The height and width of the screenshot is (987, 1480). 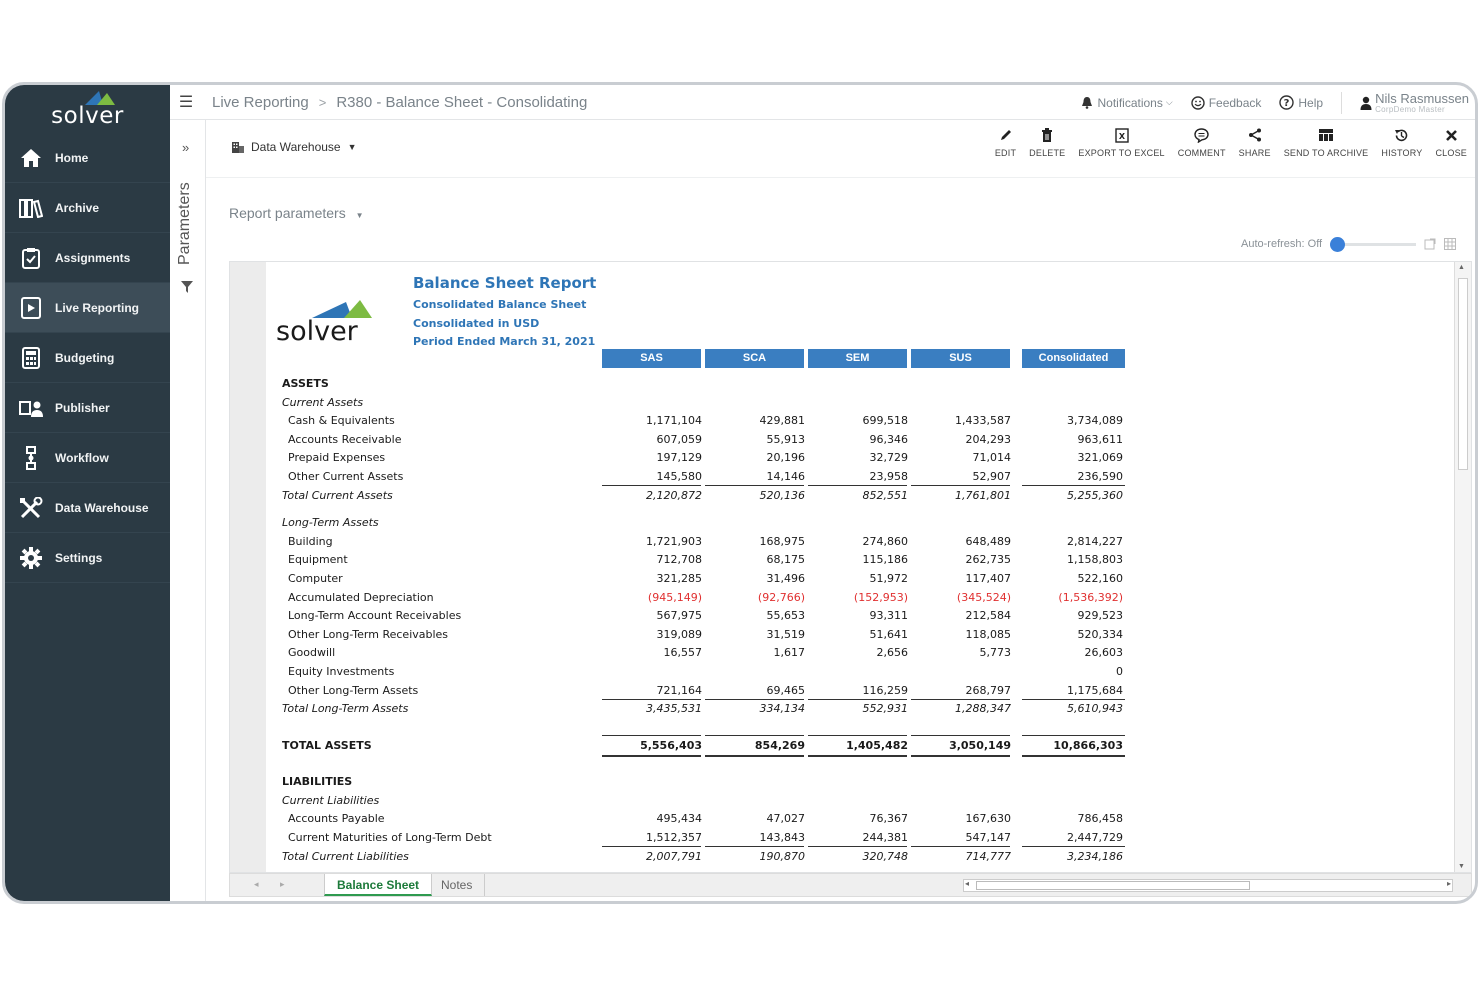 I want to click on edit-button: EDIT, so click(x=1005, y=143).